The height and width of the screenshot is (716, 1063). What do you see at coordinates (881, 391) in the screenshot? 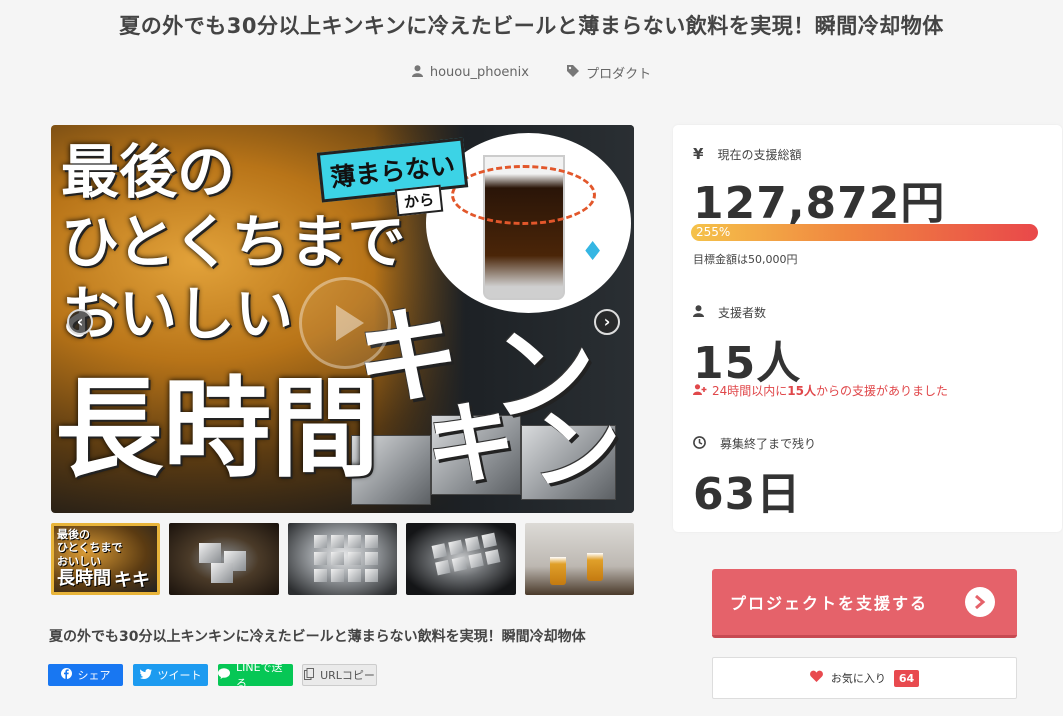
I see `recent-post: からの支援がありました` at bounding box center [881, 391].